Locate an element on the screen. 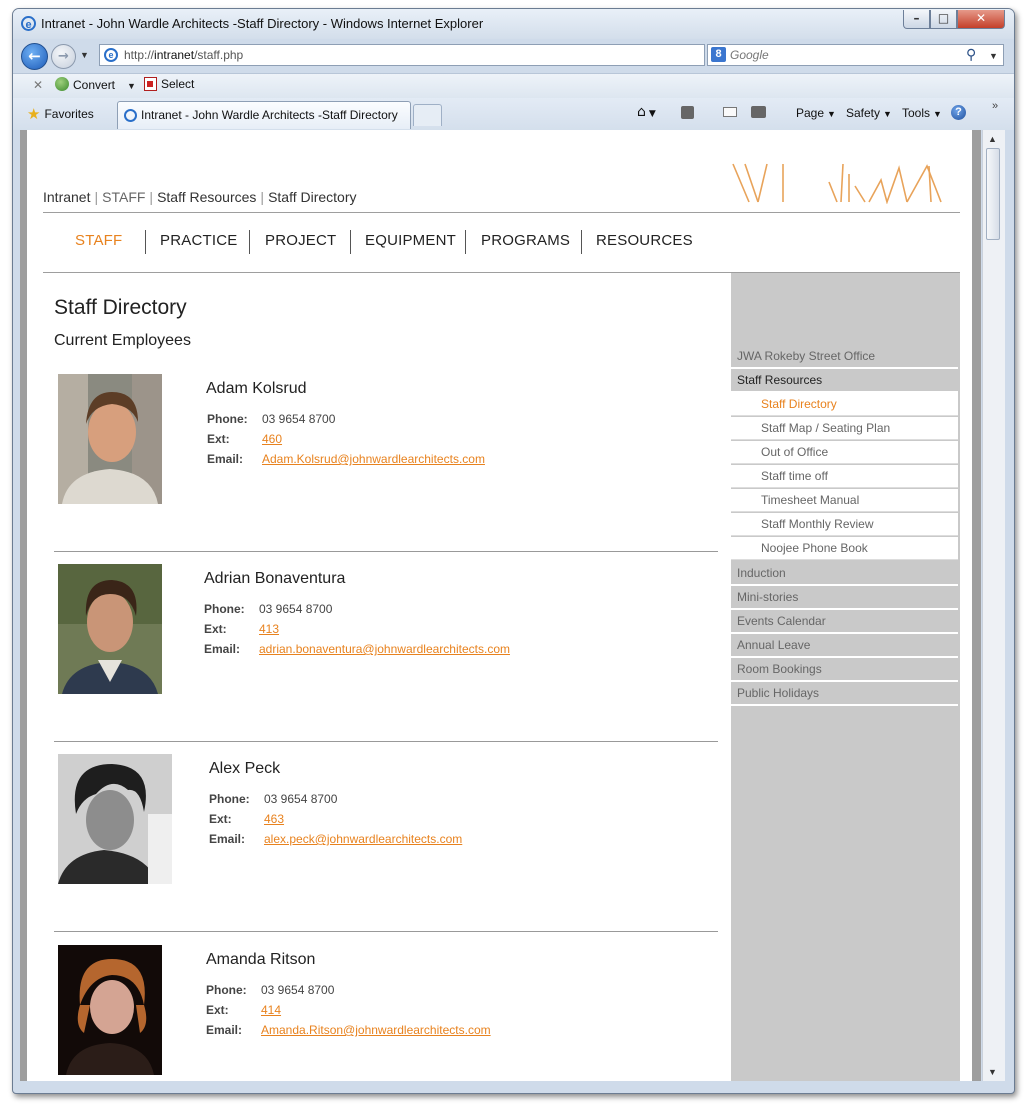 This screenshot has height=1104, width=1024. nav-programs: PROGRAMS is located at coordinates (525, 240).